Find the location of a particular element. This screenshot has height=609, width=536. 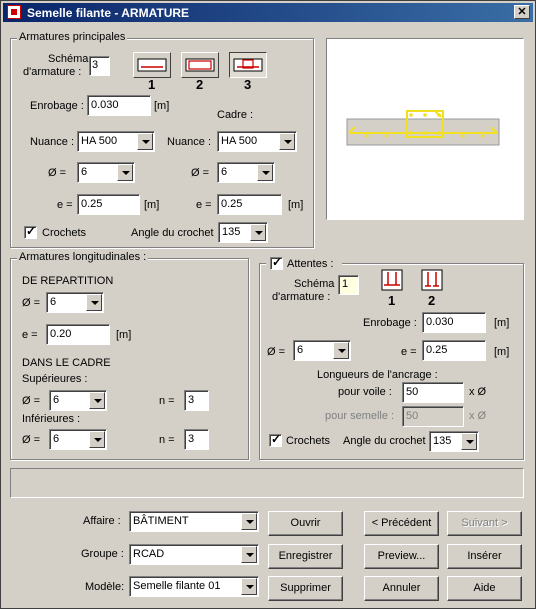

inf-diam-select: 6 is located at coordinates (78, 439).